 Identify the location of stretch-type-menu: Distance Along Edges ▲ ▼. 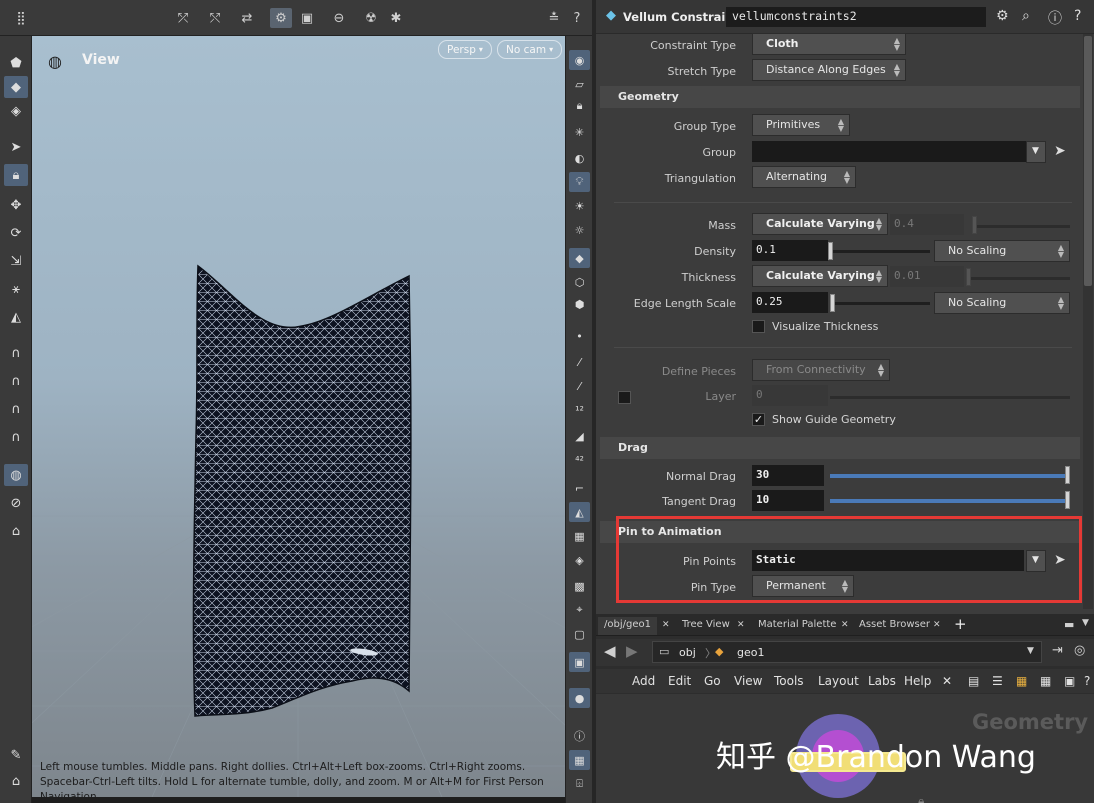
(829, 70).